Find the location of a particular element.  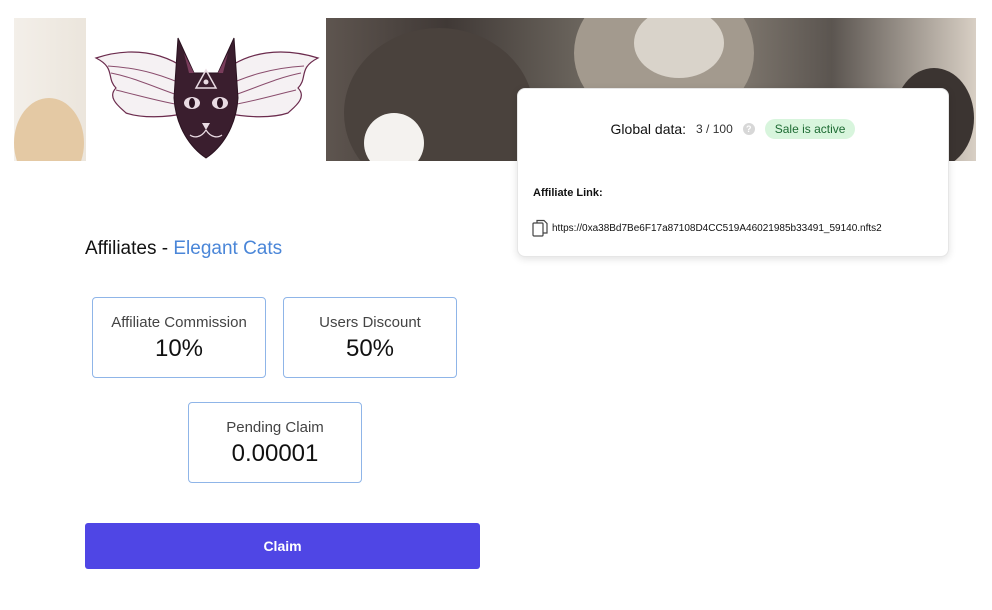

logo is located at coordinates (206, 89).